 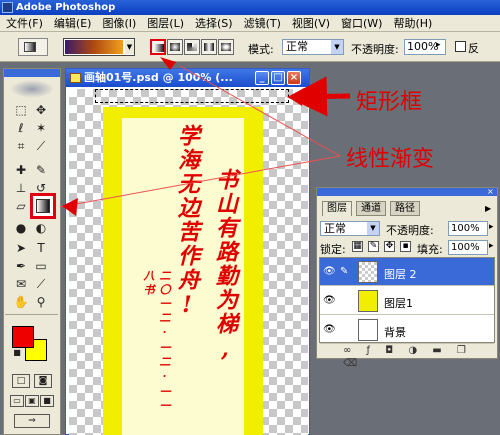 What do you see at coordinates (94, 47) in the screenshot?
I see `gradient-preview` at bounding box center [94, 47].